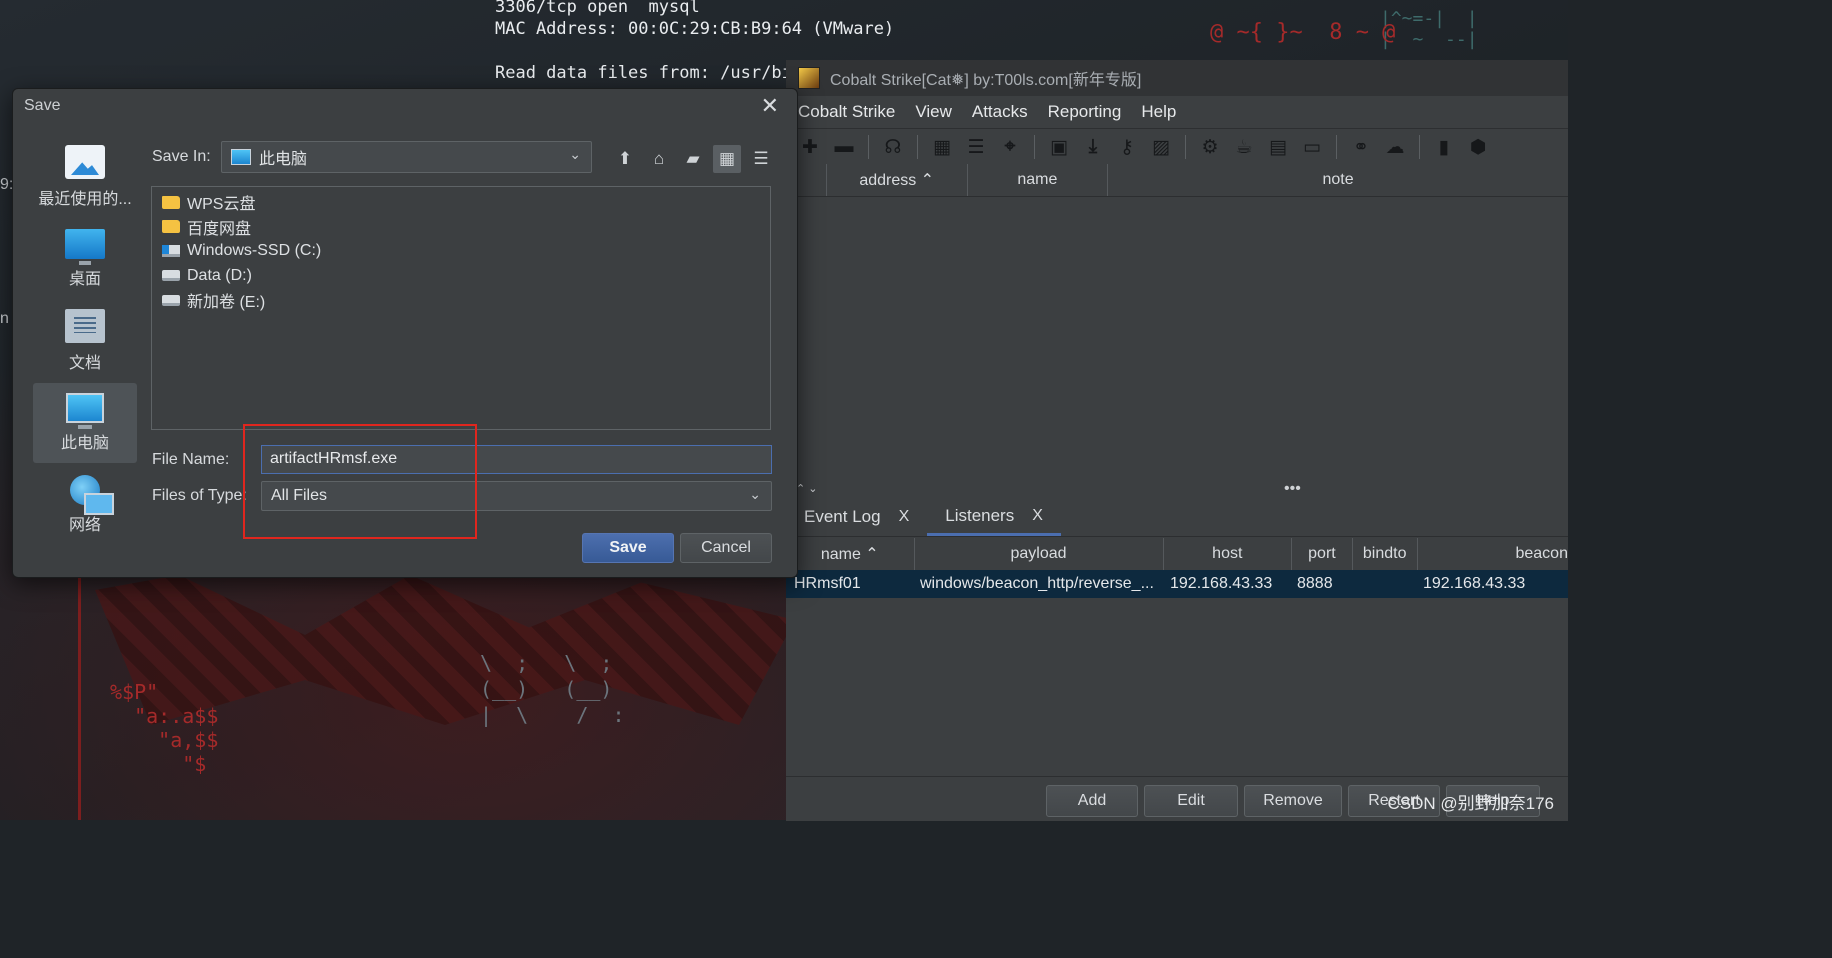 Image resolution: width=1832 pixels, height=958 pixels. I want to click on place-documents: 文档, so click(85, 341).